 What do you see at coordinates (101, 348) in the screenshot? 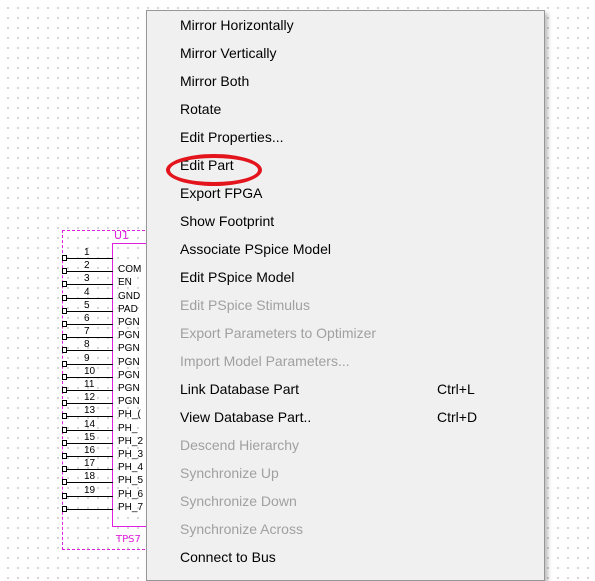
I see `part-pin: 8 PGN` at bounding box center [101, 348].